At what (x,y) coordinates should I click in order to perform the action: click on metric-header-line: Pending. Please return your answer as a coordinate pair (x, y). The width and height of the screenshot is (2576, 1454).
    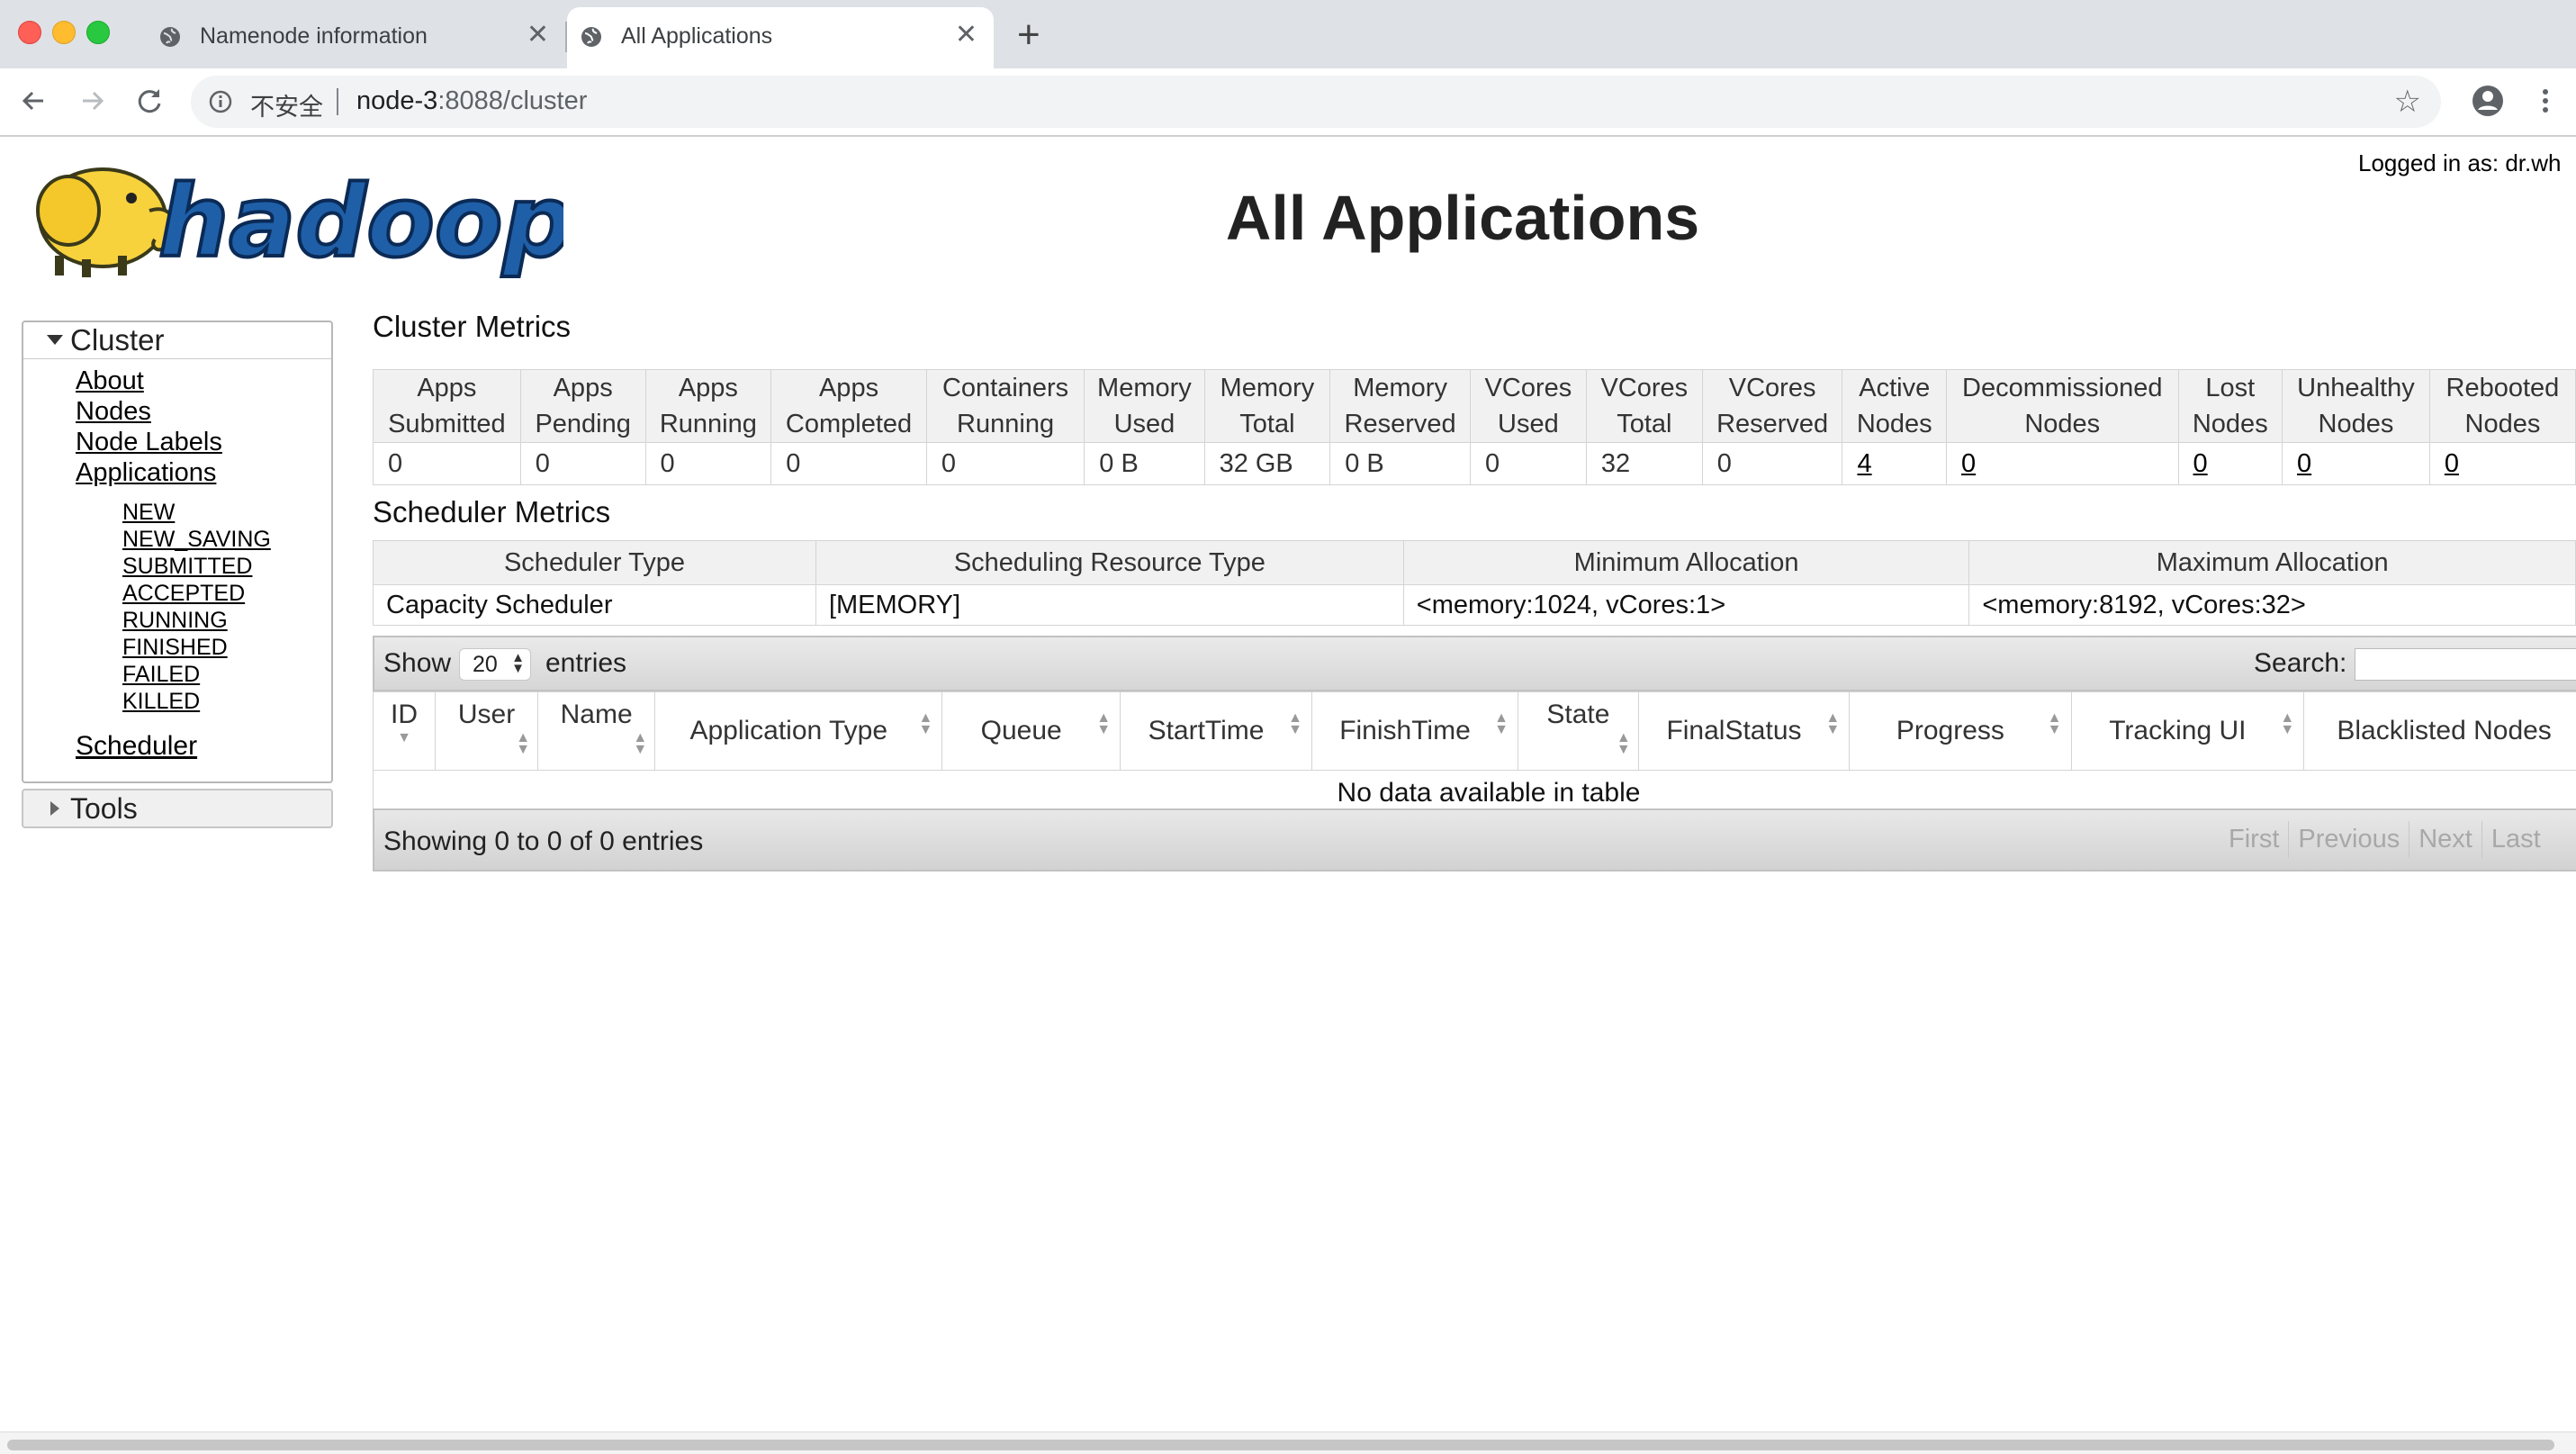
    Looking at the image, I should click on (583, 424).